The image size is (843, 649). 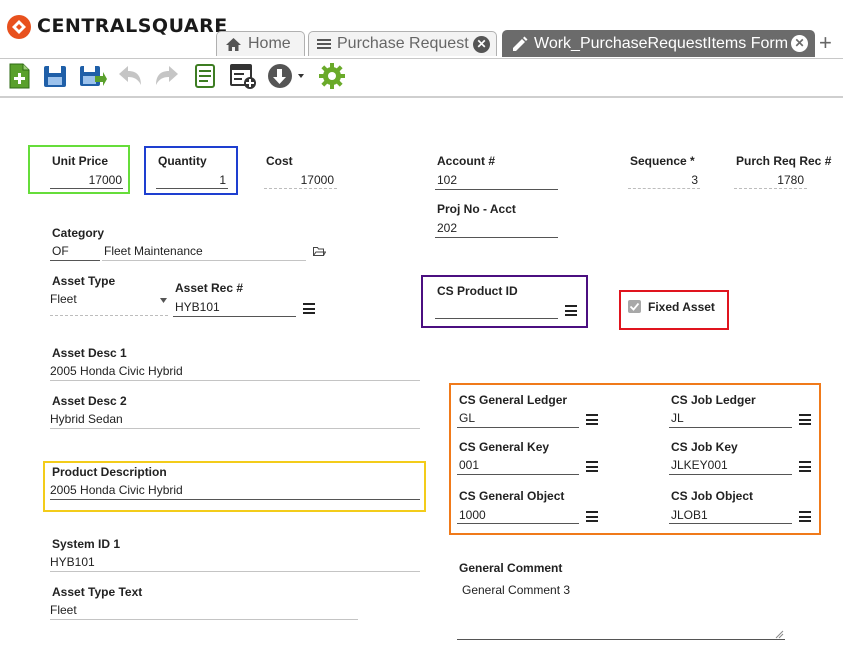 What do you see at coordinates (784, 161) in the screenshot?
I see `purch-req-rec-label: Purch Req Rec #` at bounding box center [784, 161].